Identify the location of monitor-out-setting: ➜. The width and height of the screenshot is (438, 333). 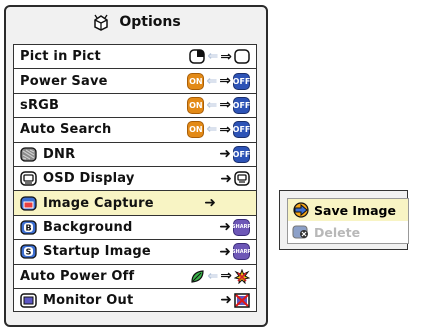
(235, 300).